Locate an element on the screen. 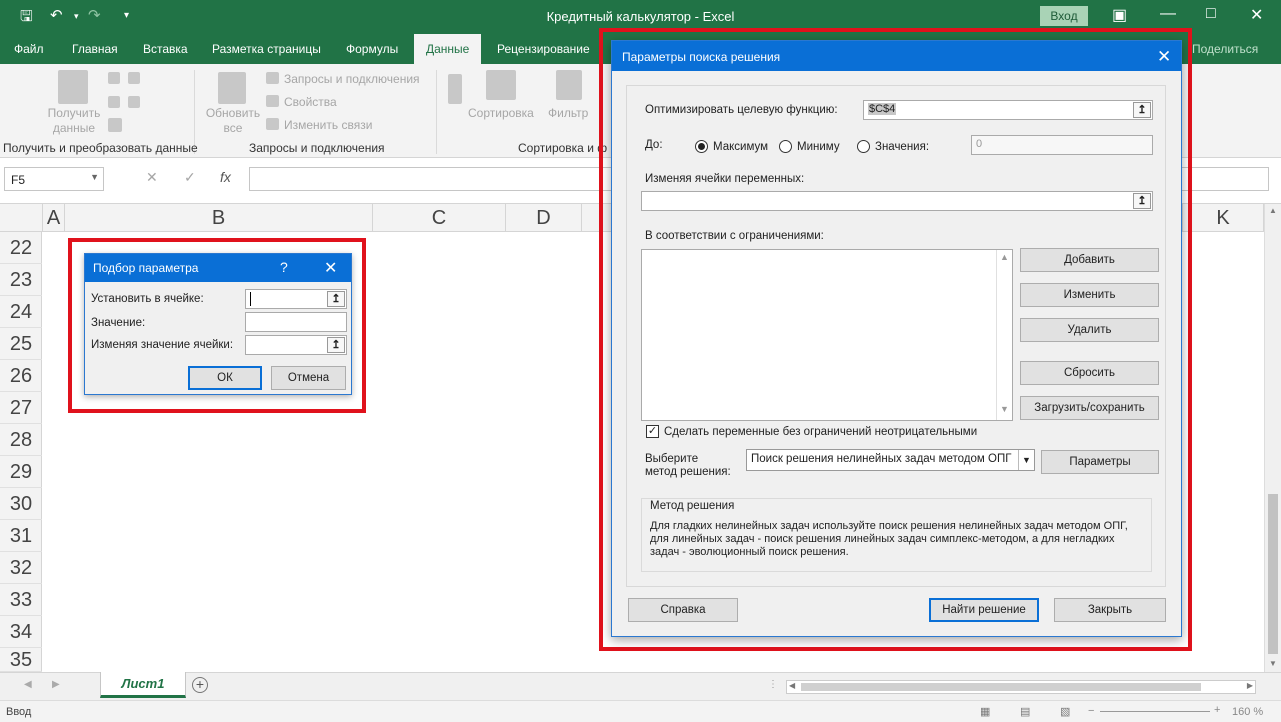 The height and width of the screenshot is (722, 1281). value-of-radio is located at coordinates (863, 146).